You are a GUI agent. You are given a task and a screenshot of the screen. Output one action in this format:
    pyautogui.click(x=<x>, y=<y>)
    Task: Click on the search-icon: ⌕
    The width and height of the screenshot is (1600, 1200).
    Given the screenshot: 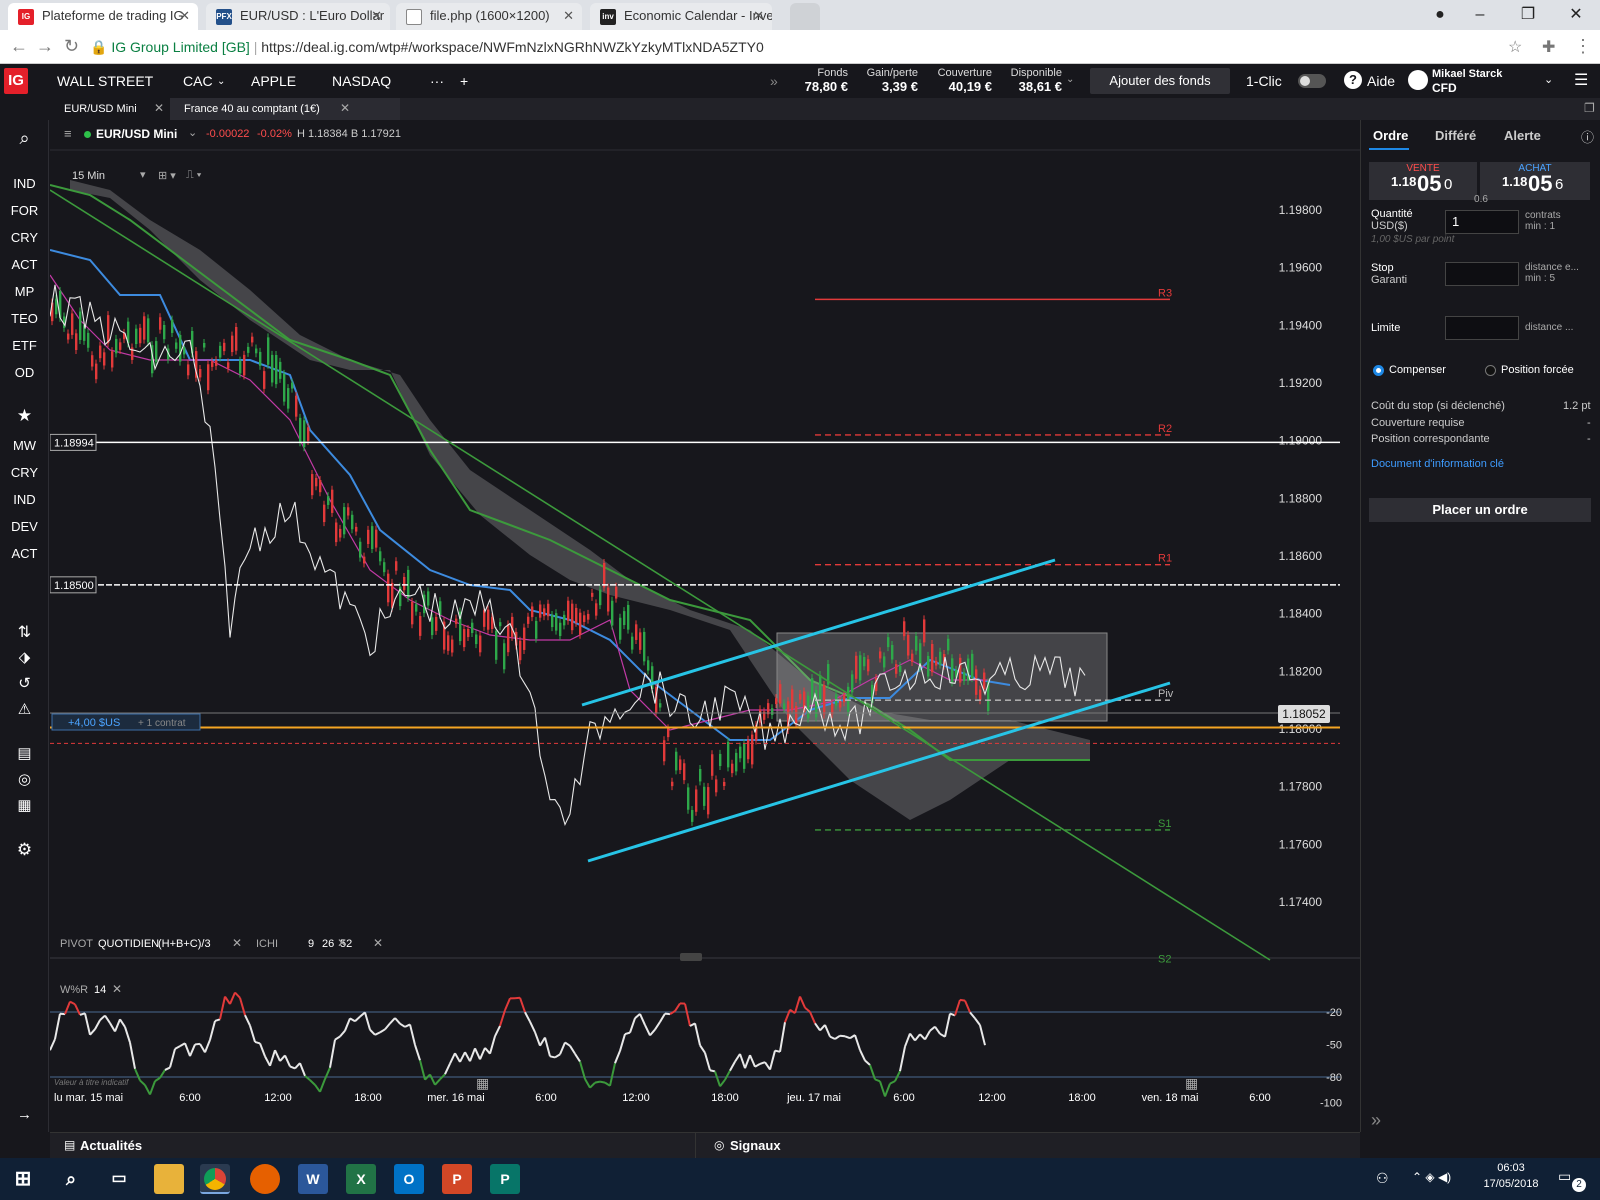 What is the action you would take?
    pyautogui.click(x=24, y=138)
    